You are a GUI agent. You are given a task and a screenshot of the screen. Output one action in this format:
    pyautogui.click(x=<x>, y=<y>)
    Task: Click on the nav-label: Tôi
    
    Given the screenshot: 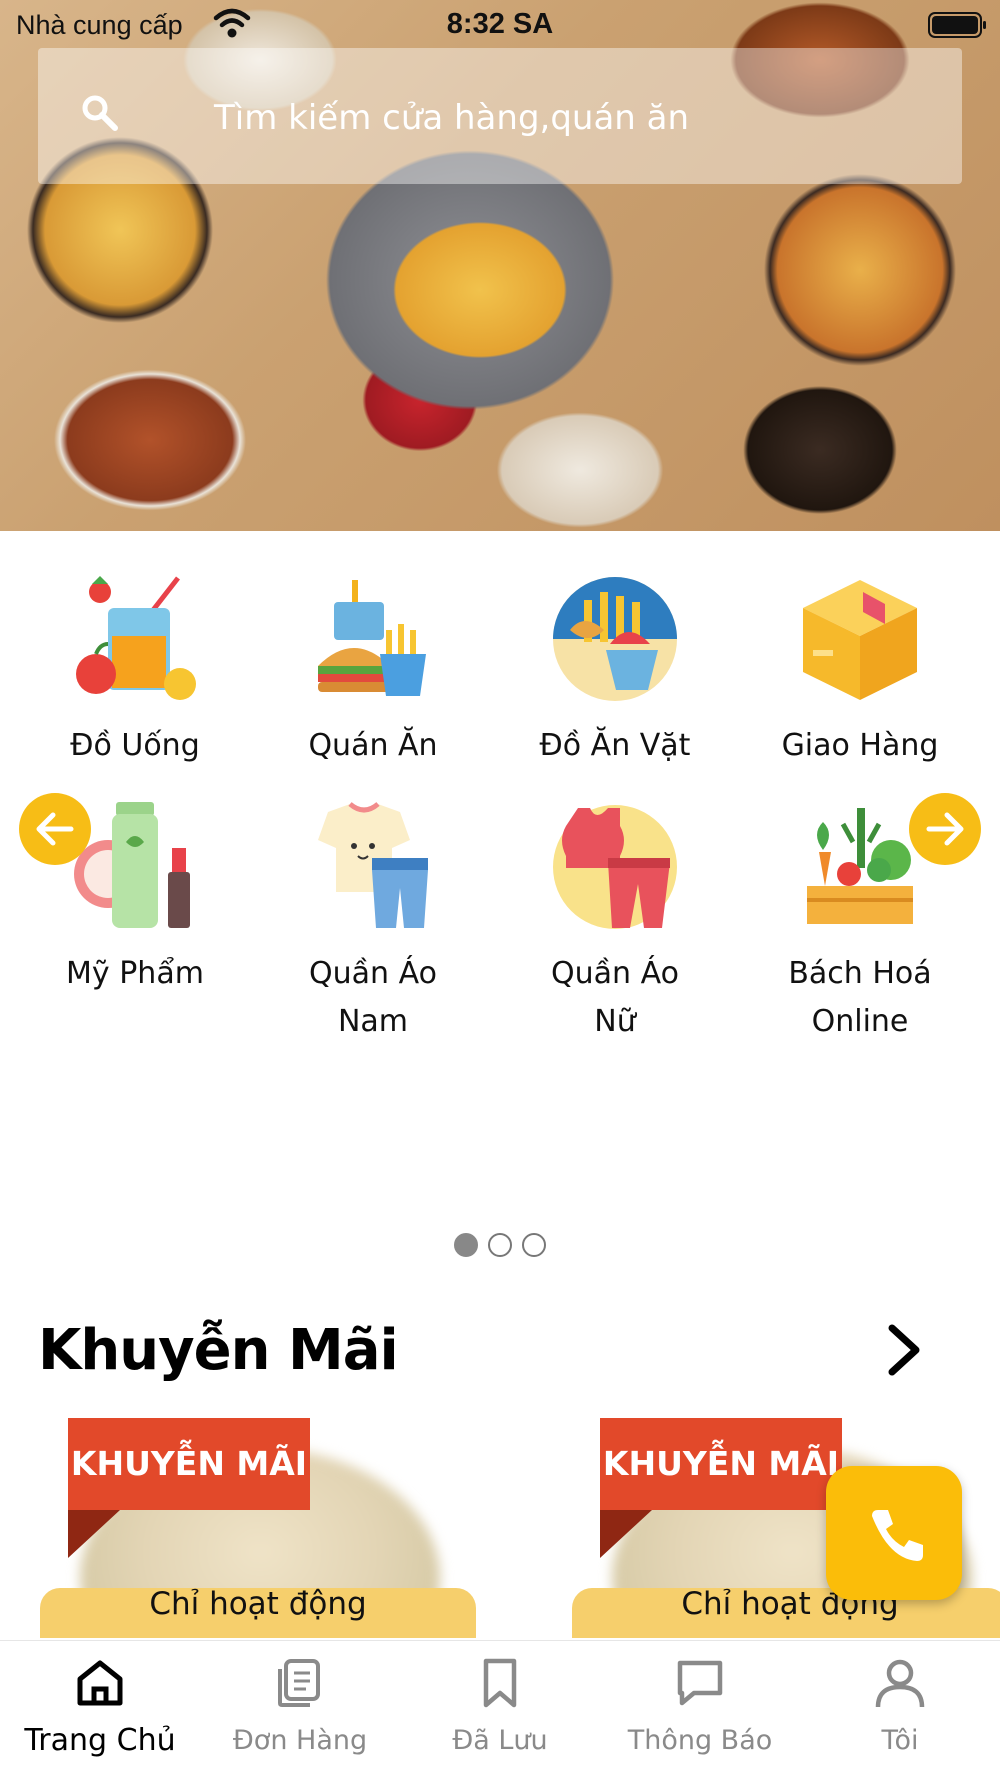 What is the action you would take?
    pyautogui.click(x=900, y=1740)
    